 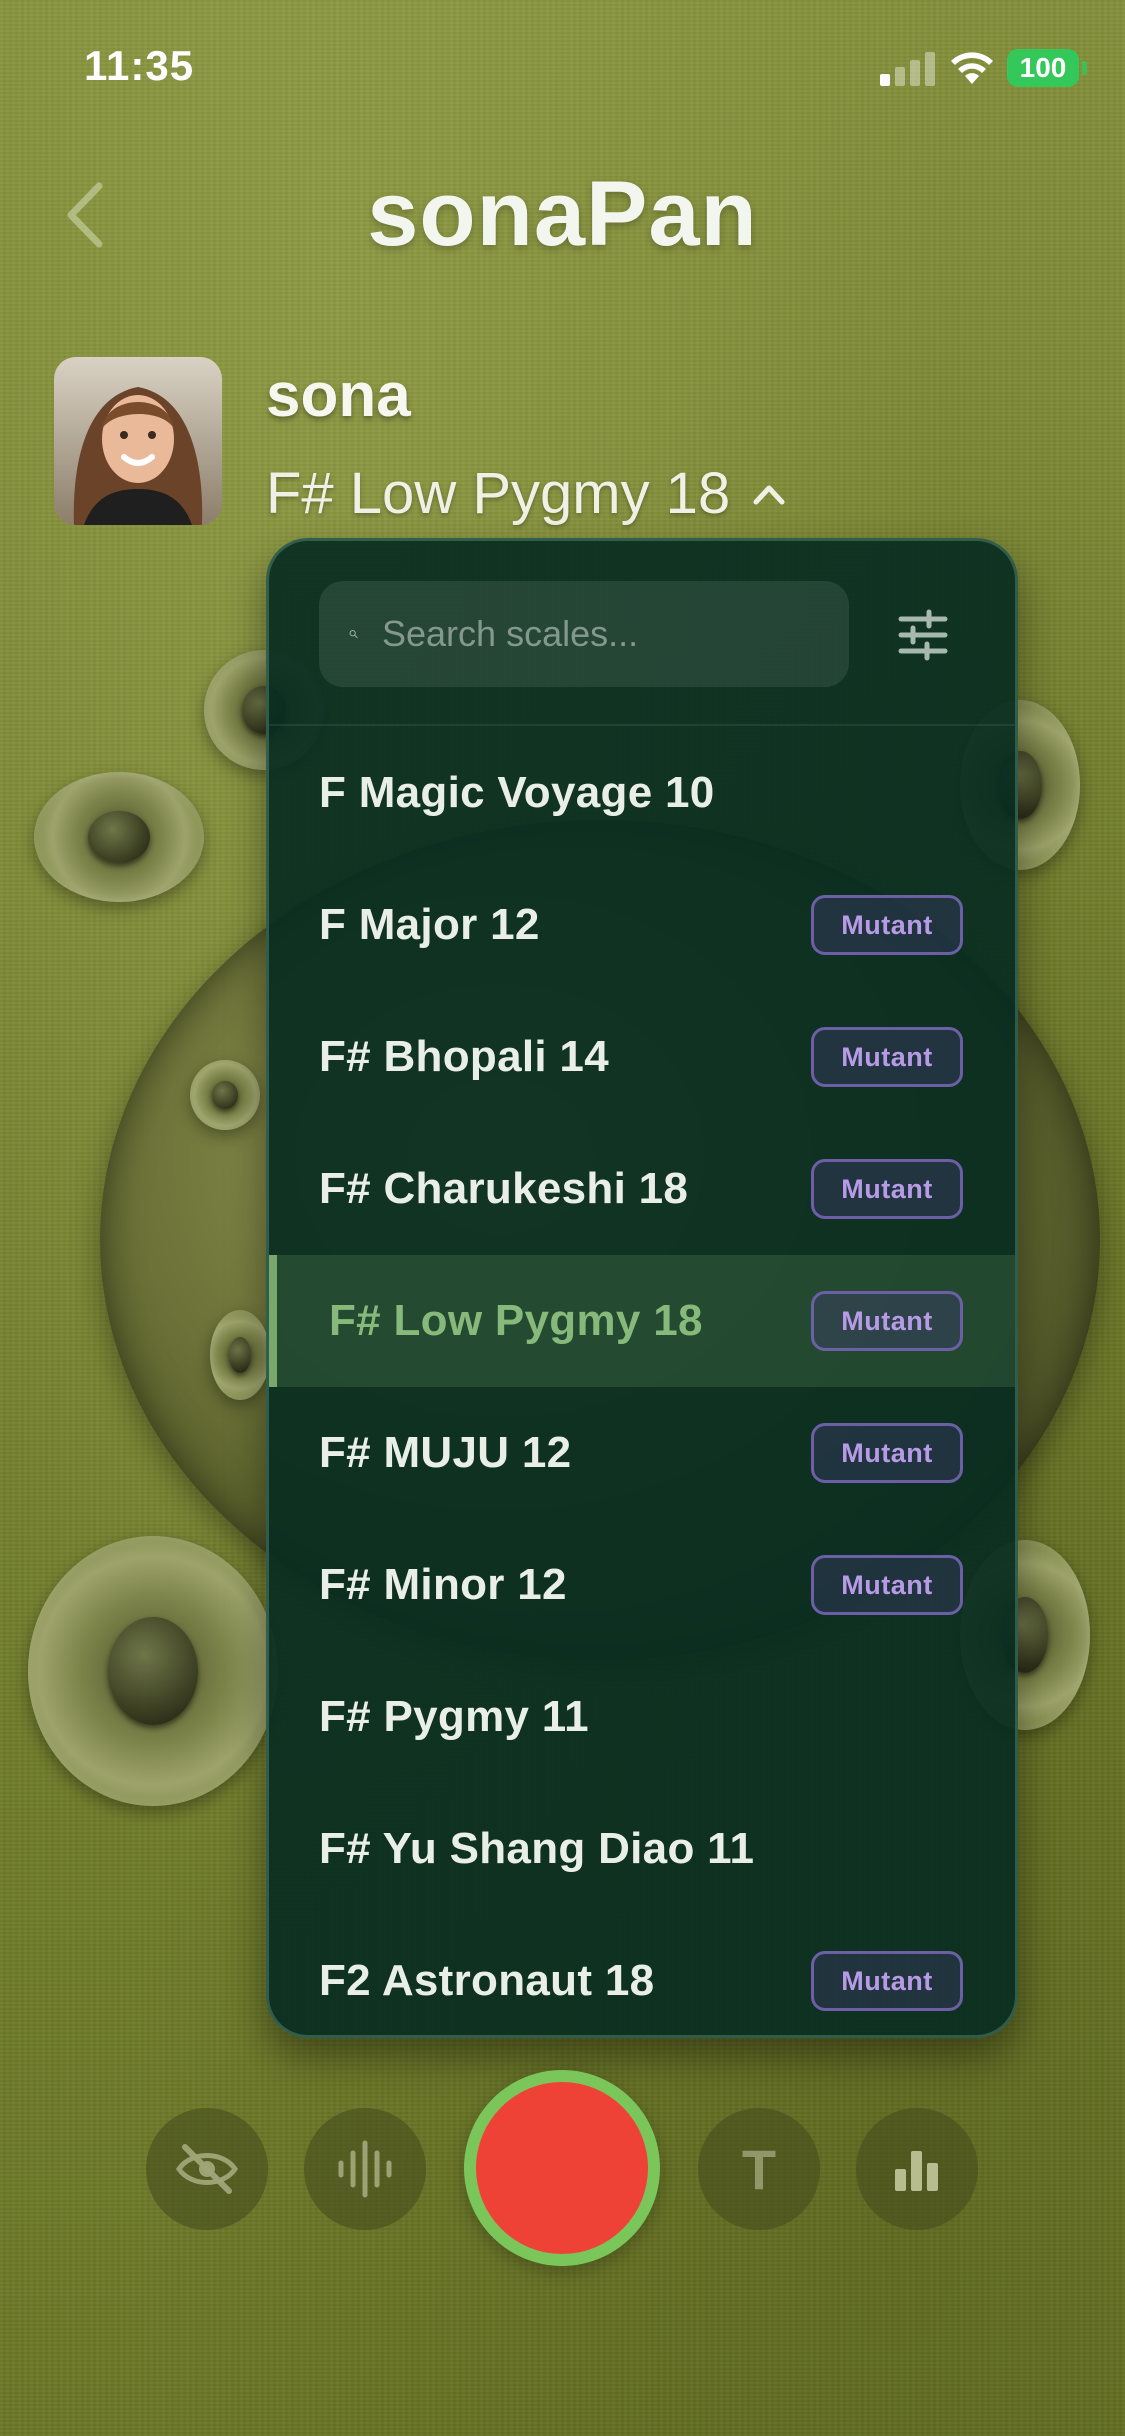 I want to click on waveform-icon, so click(x=365, y=2169).